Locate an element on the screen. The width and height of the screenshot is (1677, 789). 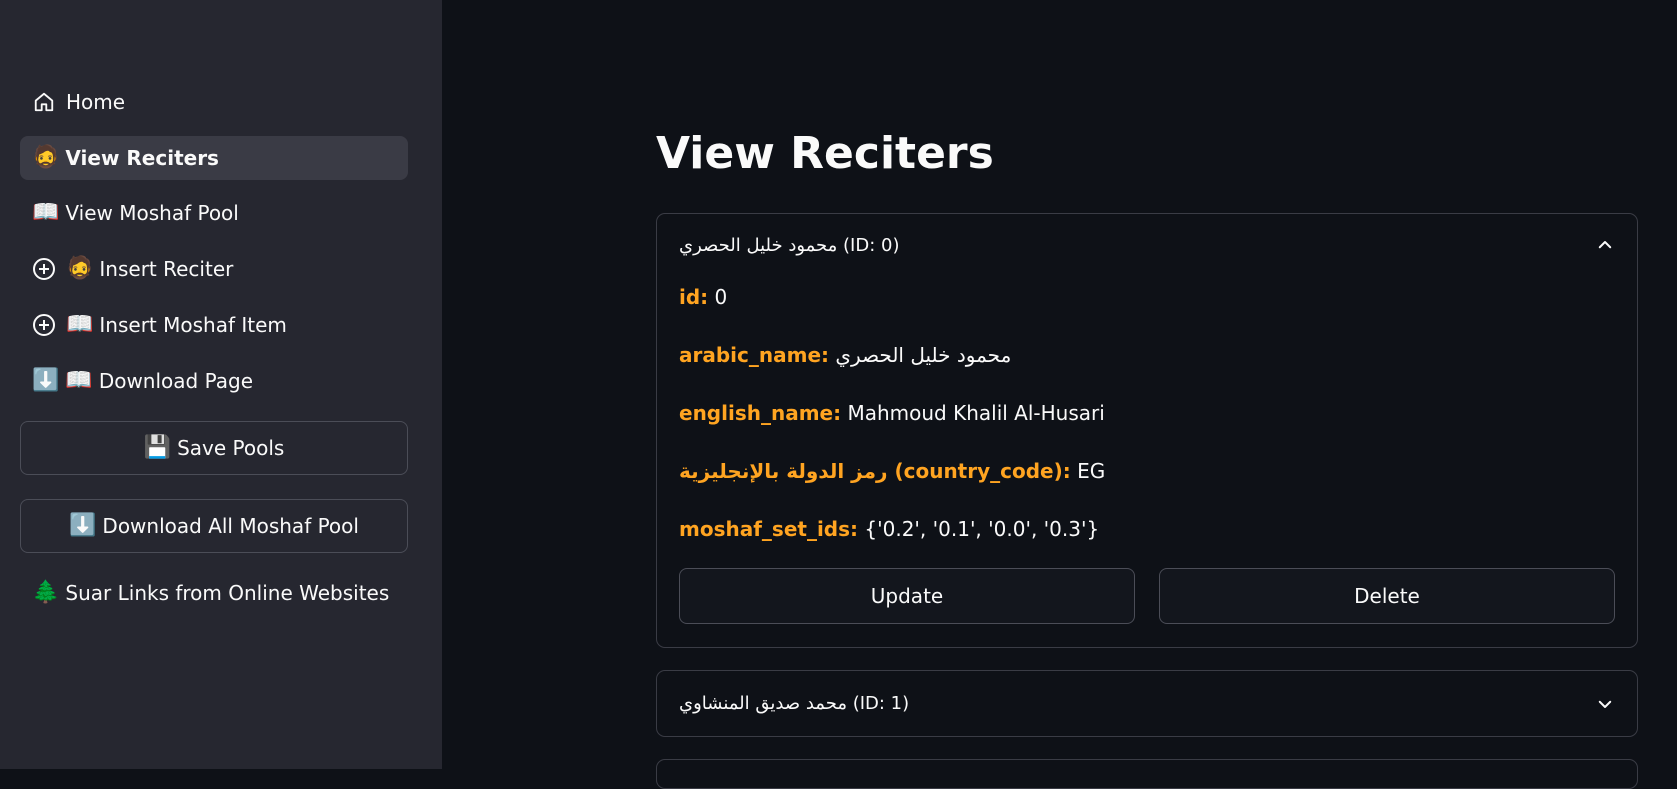
field-key: arabic_name: is located at coordinates (754, 355).